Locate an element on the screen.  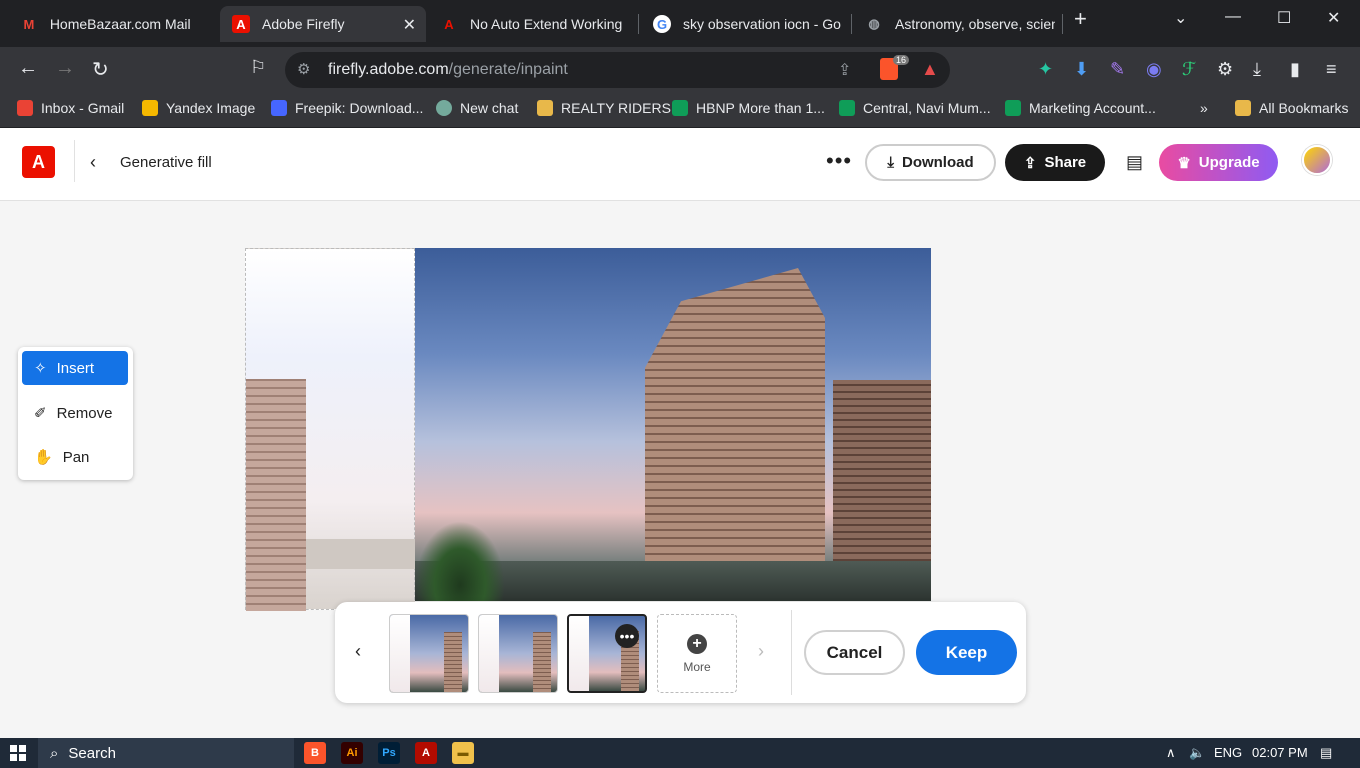
keep-button: Keep is located at coordinates (966, 652).